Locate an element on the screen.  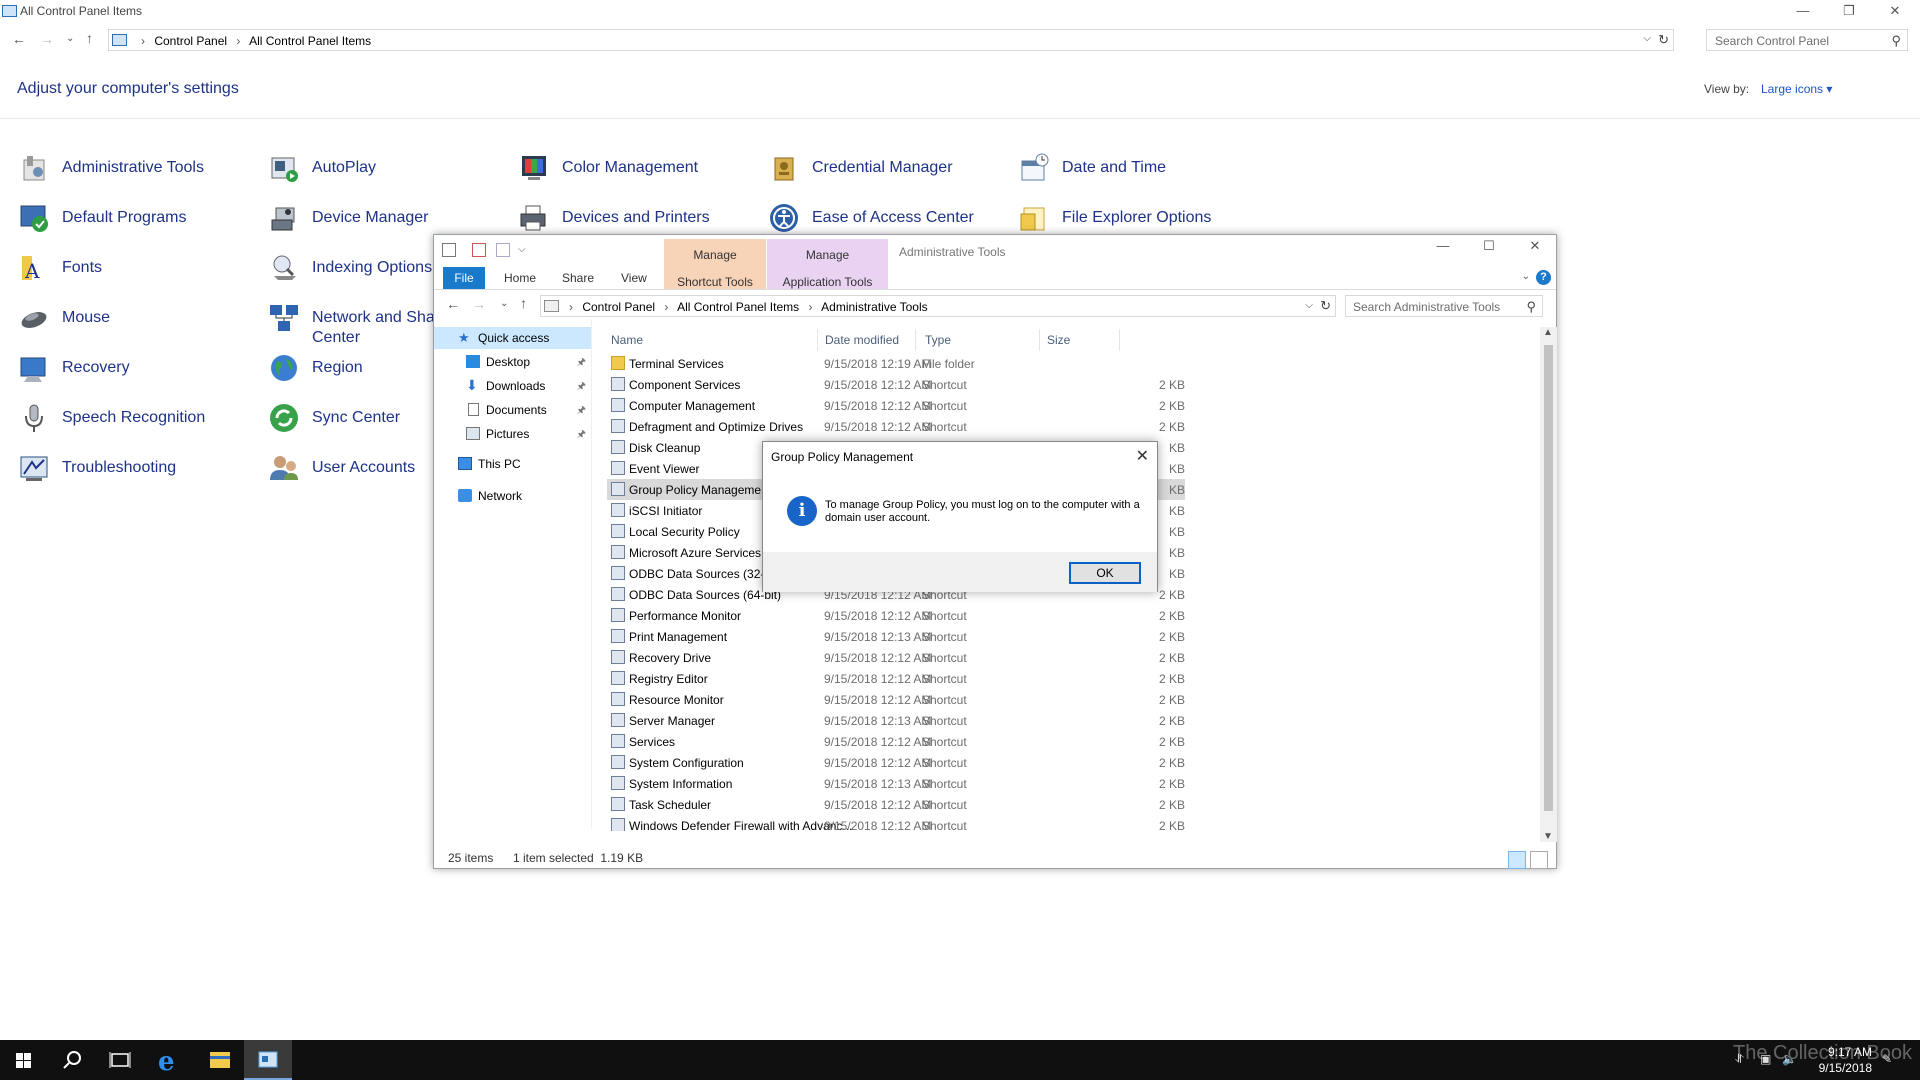
restore-button: ❐ is located at coordinates (1849, 11).